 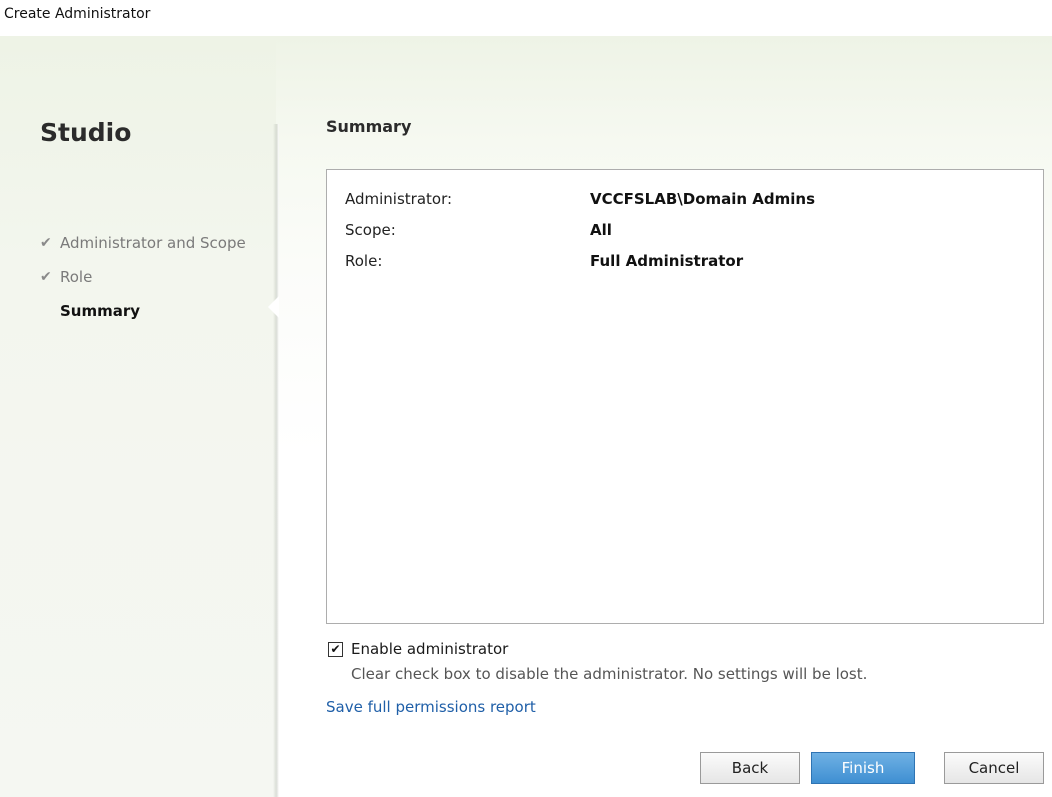 I want to click on summary-label: Administrator:, so click(x=399, y=199).